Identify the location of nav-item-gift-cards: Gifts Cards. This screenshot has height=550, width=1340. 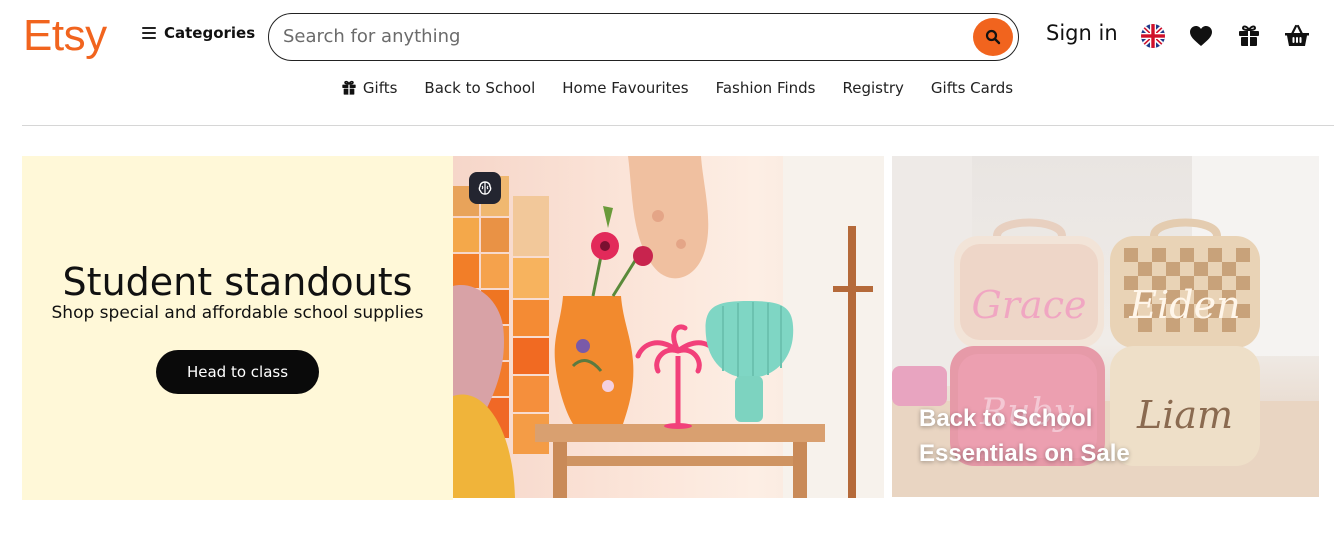
(972, 88).